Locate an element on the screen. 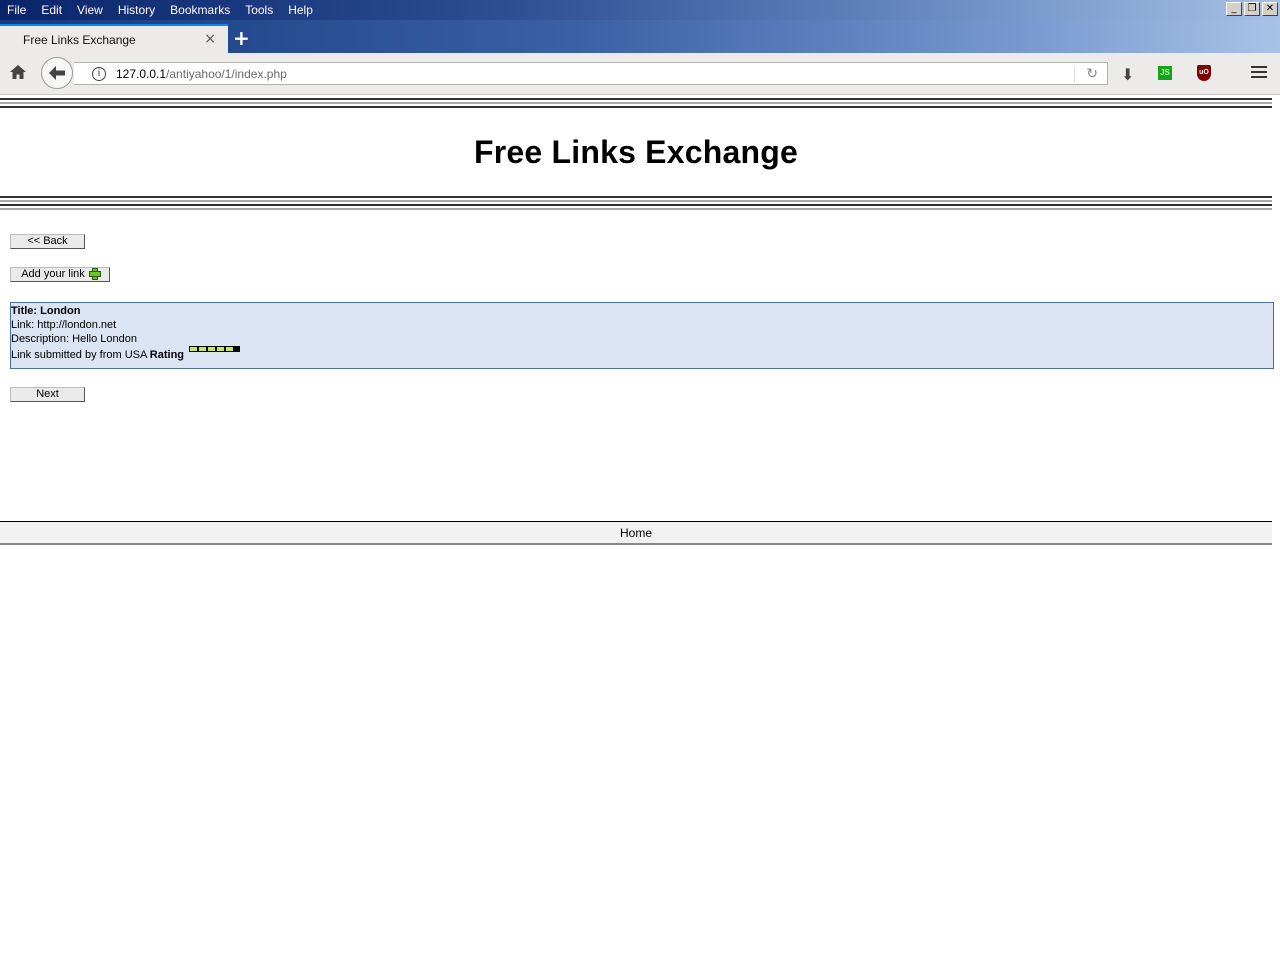 Image resolution: width=1280 pixels, height=960 pixels. back-page-button: << Back is located at coordinates (47, 241).